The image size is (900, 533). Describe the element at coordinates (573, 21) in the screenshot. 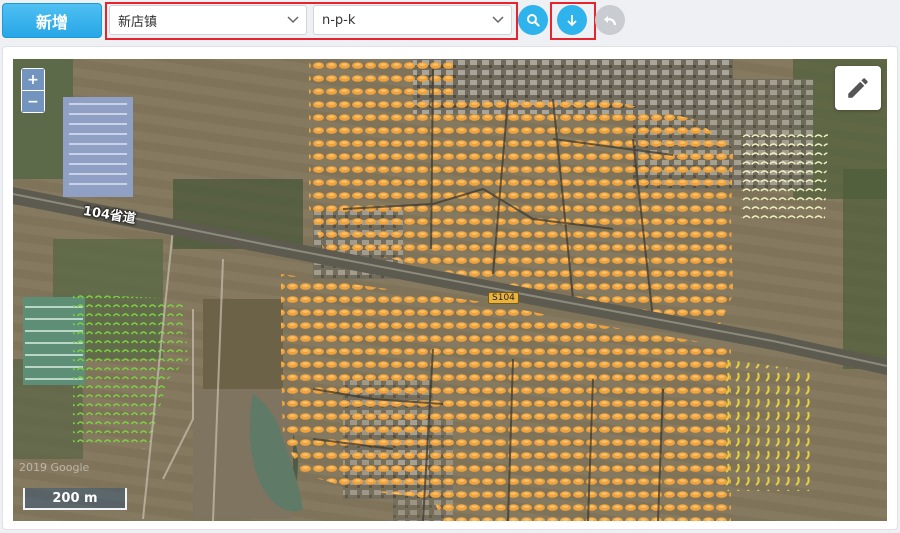

I see `download-highlight-box` at that location.